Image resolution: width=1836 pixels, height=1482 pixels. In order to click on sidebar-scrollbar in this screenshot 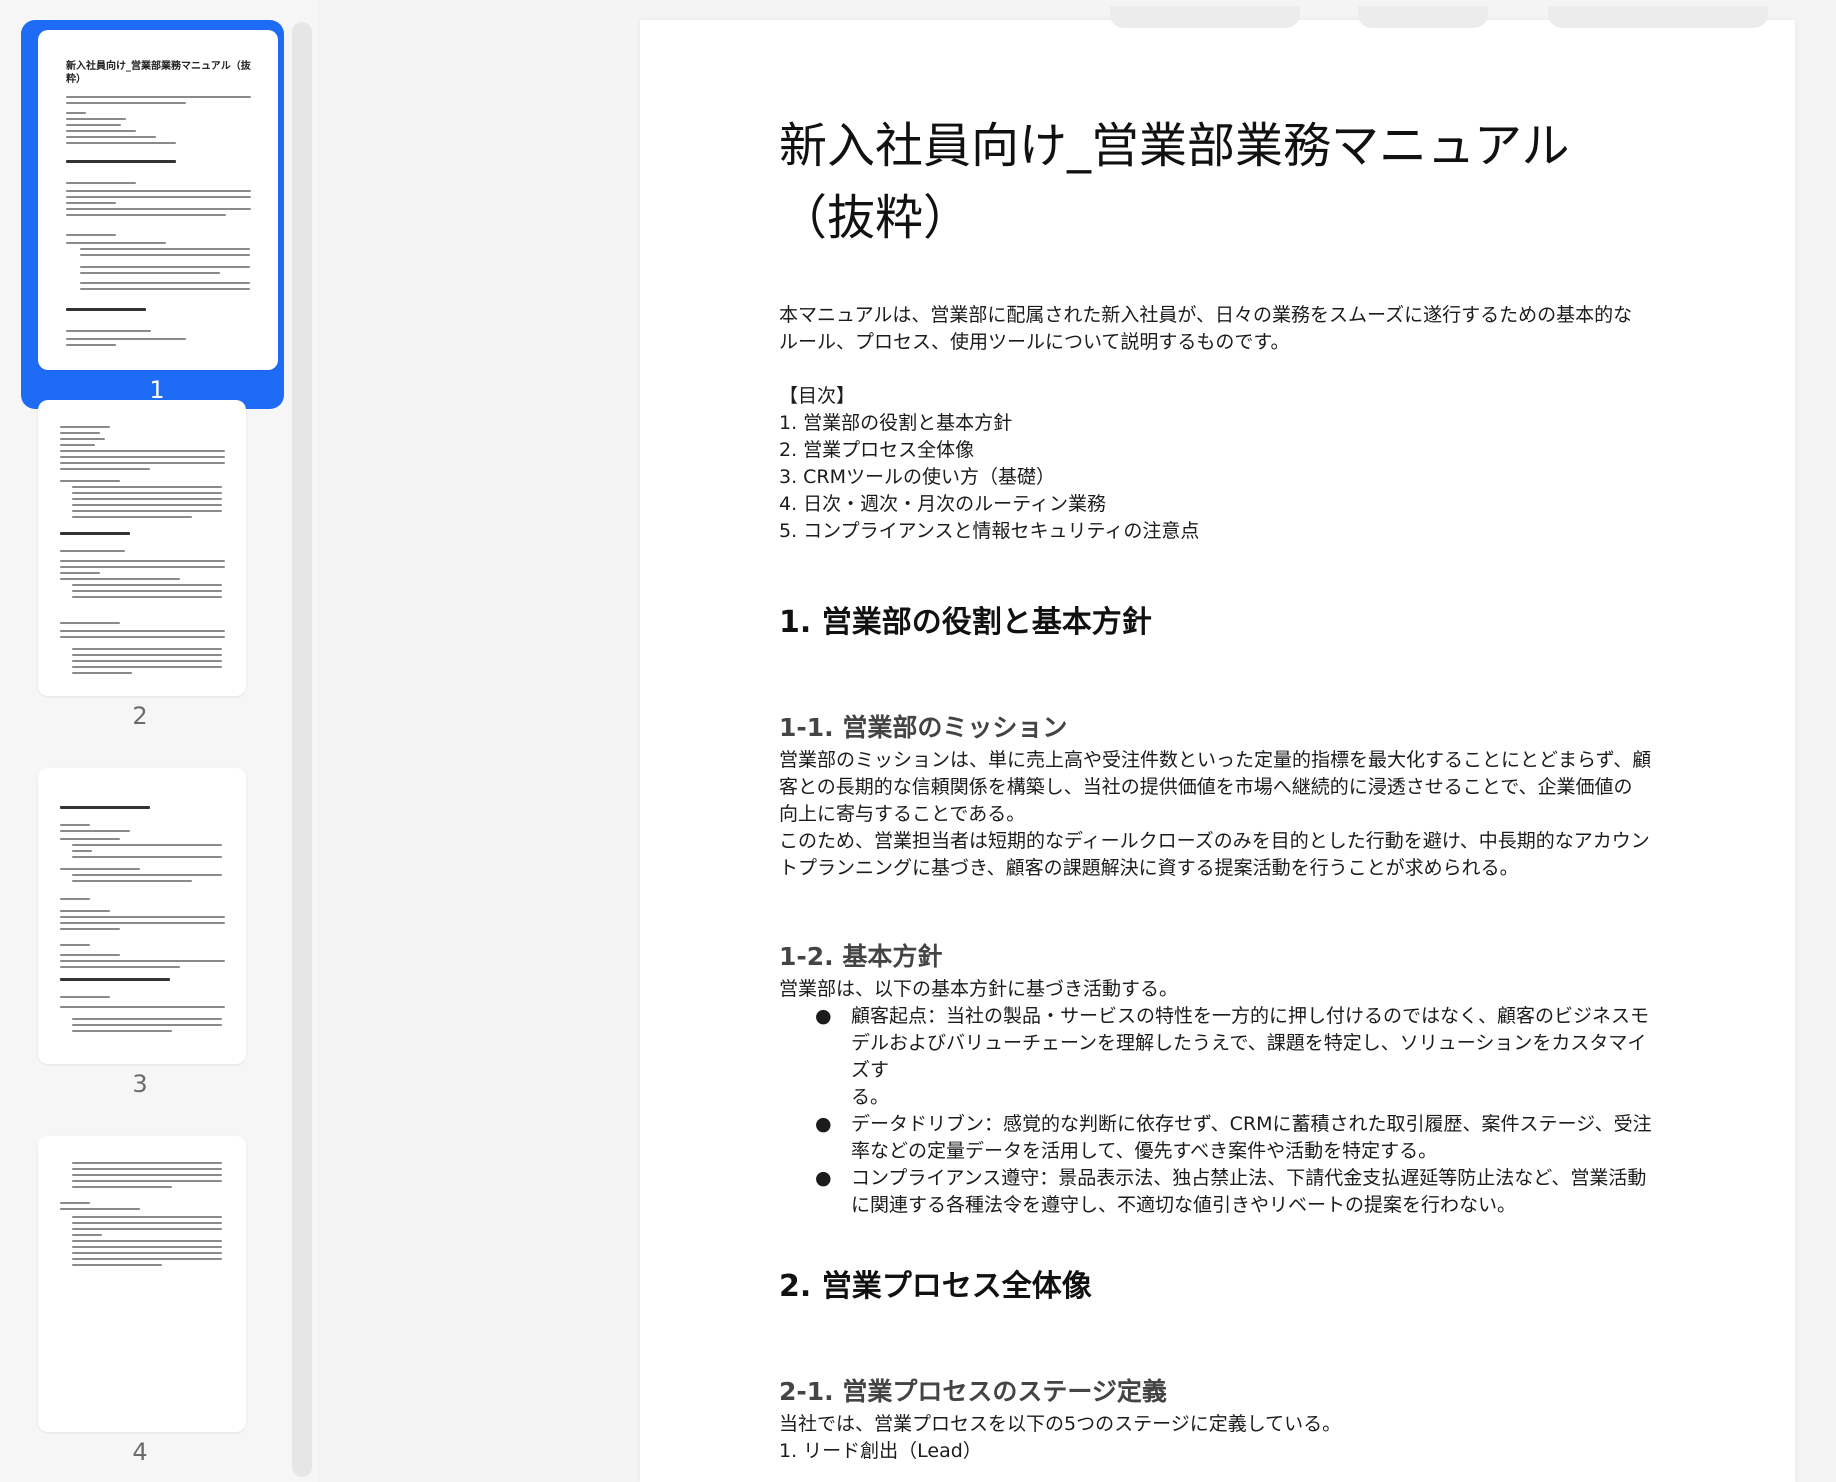, I will do `click(302, 749)`.